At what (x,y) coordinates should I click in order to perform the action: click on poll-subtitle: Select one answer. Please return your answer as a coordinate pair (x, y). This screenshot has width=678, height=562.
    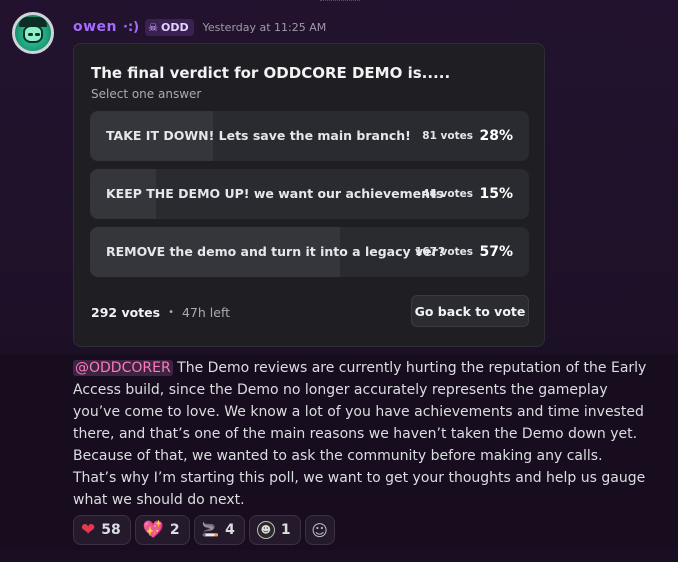
    Looking at the image, I should click on (146, 94).